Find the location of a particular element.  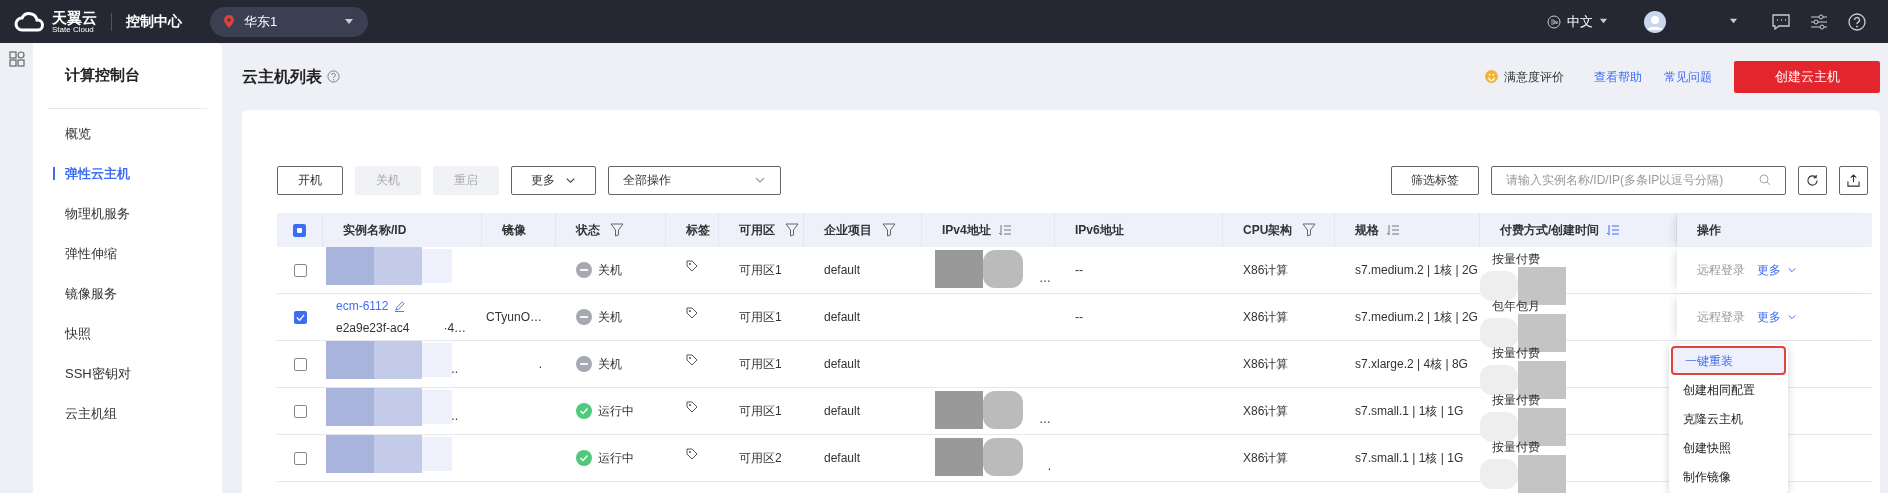

column-header: CPU架构 is located at coordinates (1268, 230).